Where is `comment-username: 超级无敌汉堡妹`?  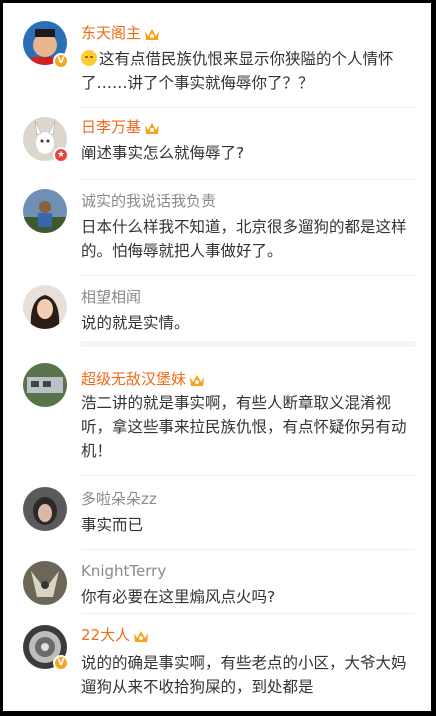 comment-username: 超级无敌汉堡妹 is located at coordinates (143, 379).